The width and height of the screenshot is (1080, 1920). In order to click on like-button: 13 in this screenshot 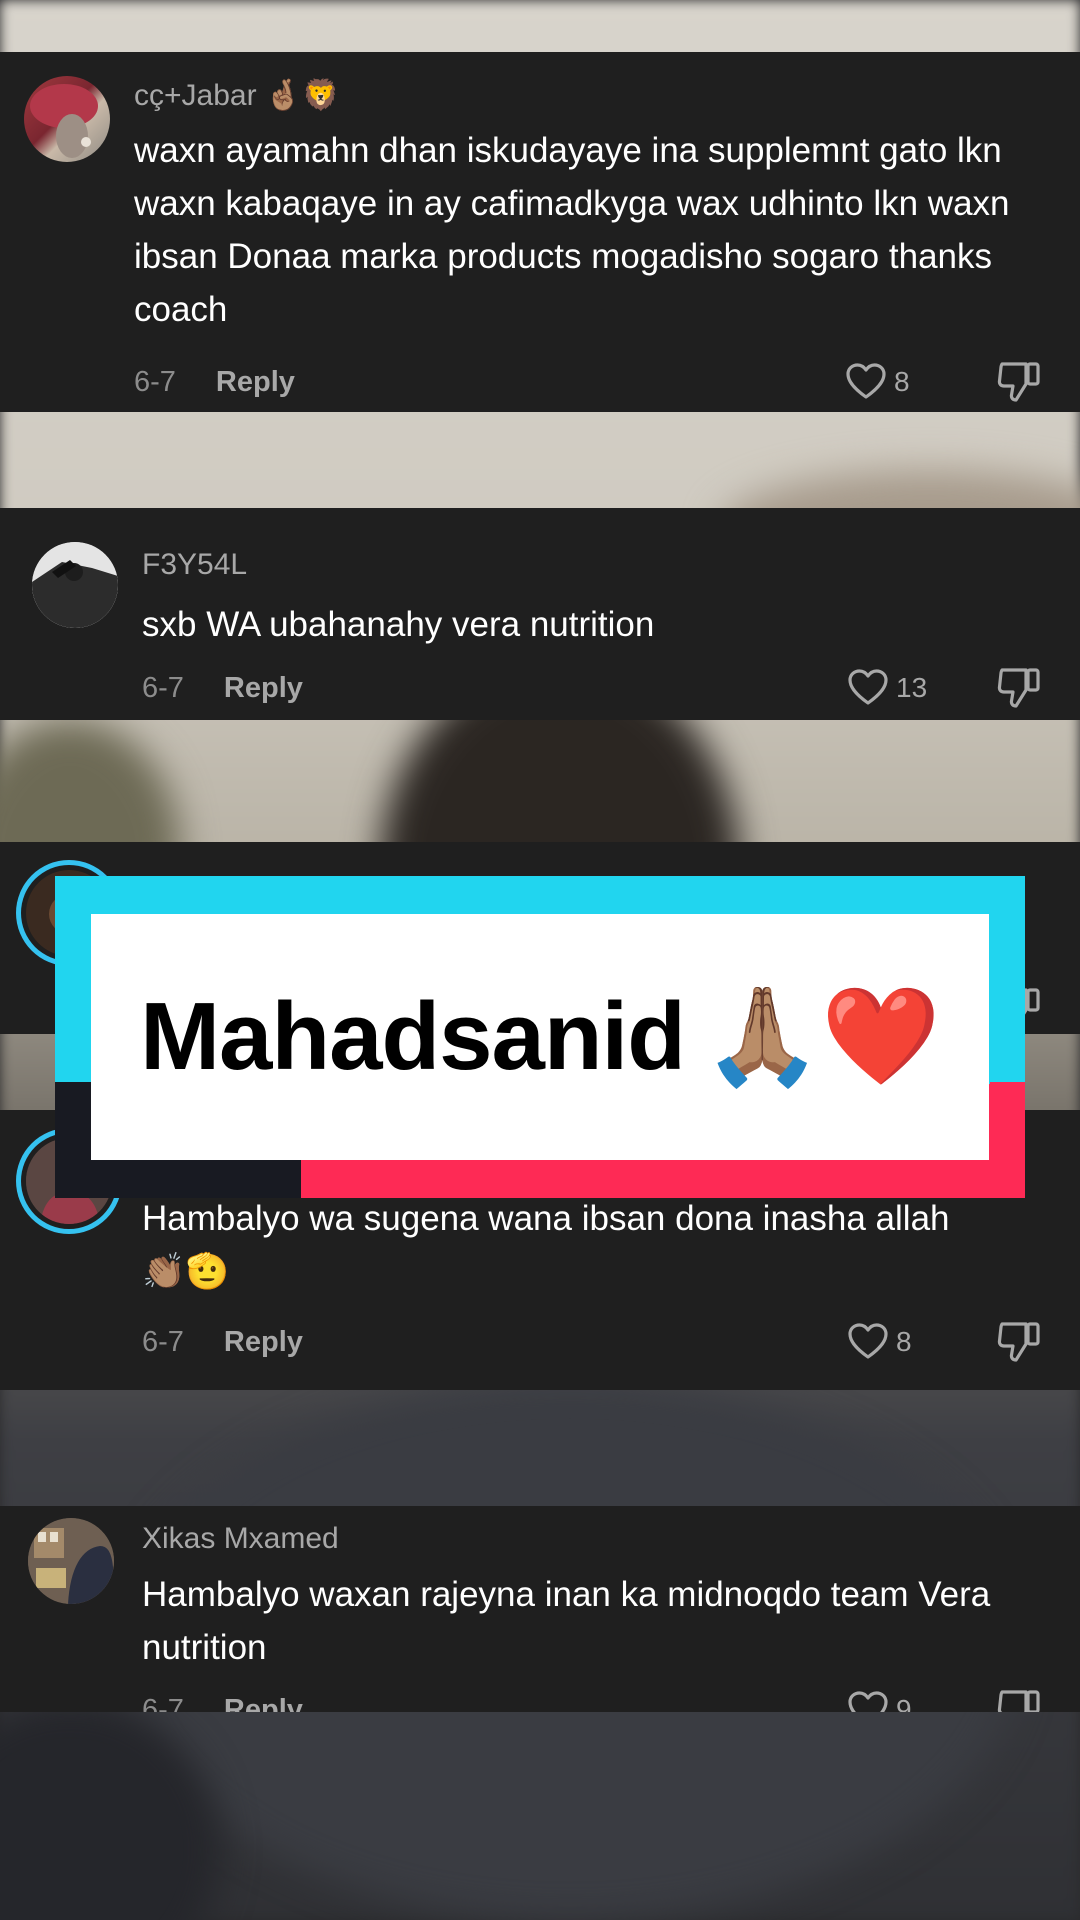, I will do `click(887, 688)`.